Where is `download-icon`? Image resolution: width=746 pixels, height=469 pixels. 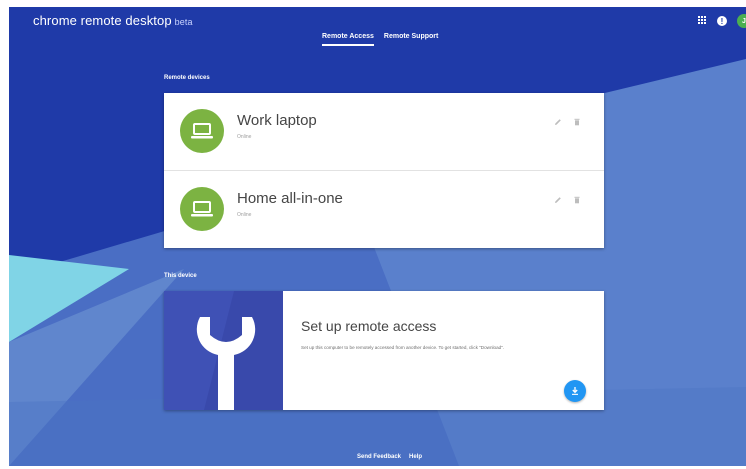
download-icon is located at coordinates (575, 391).